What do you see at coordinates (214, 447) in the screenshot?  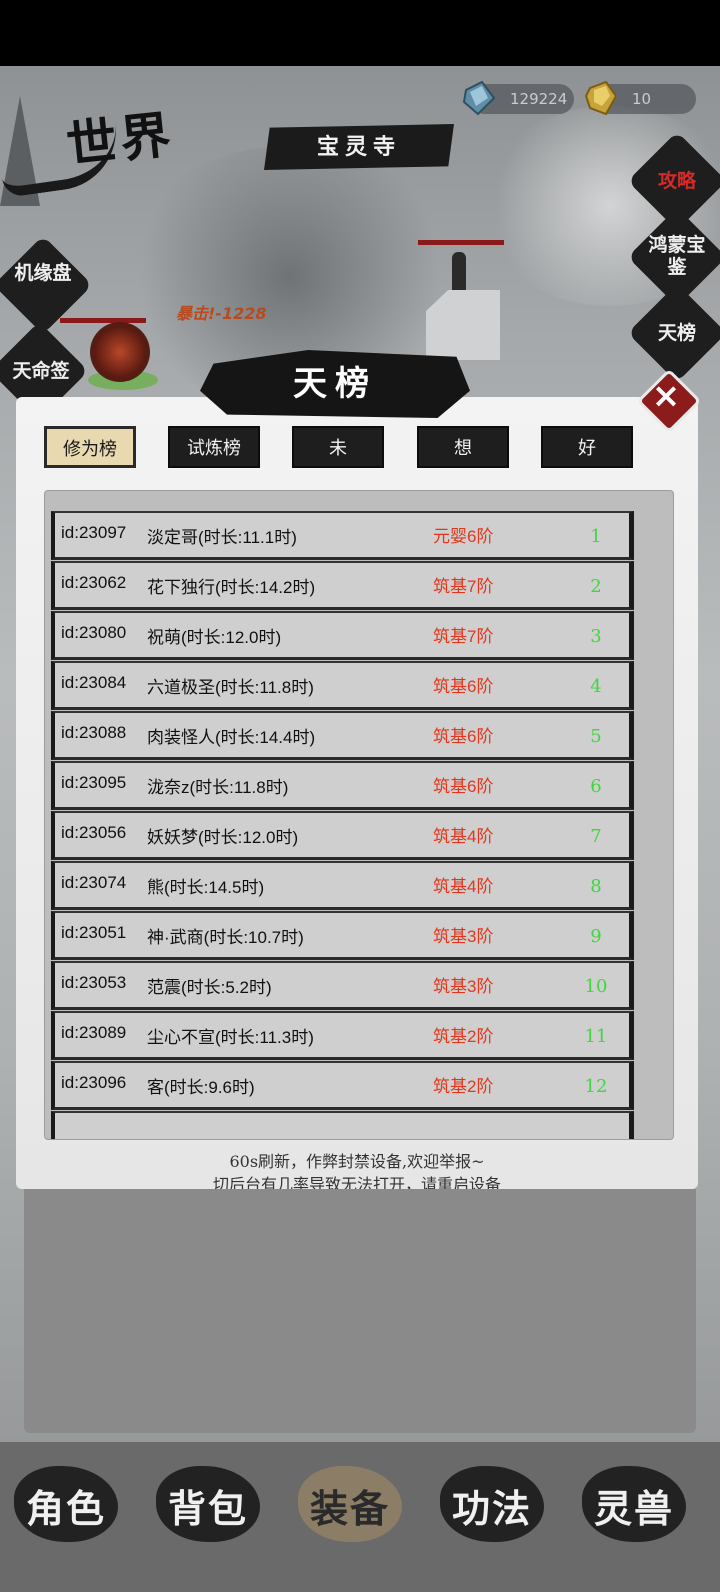 I see `tab-trial: 试炼榜` at bounding box center [214, 447].